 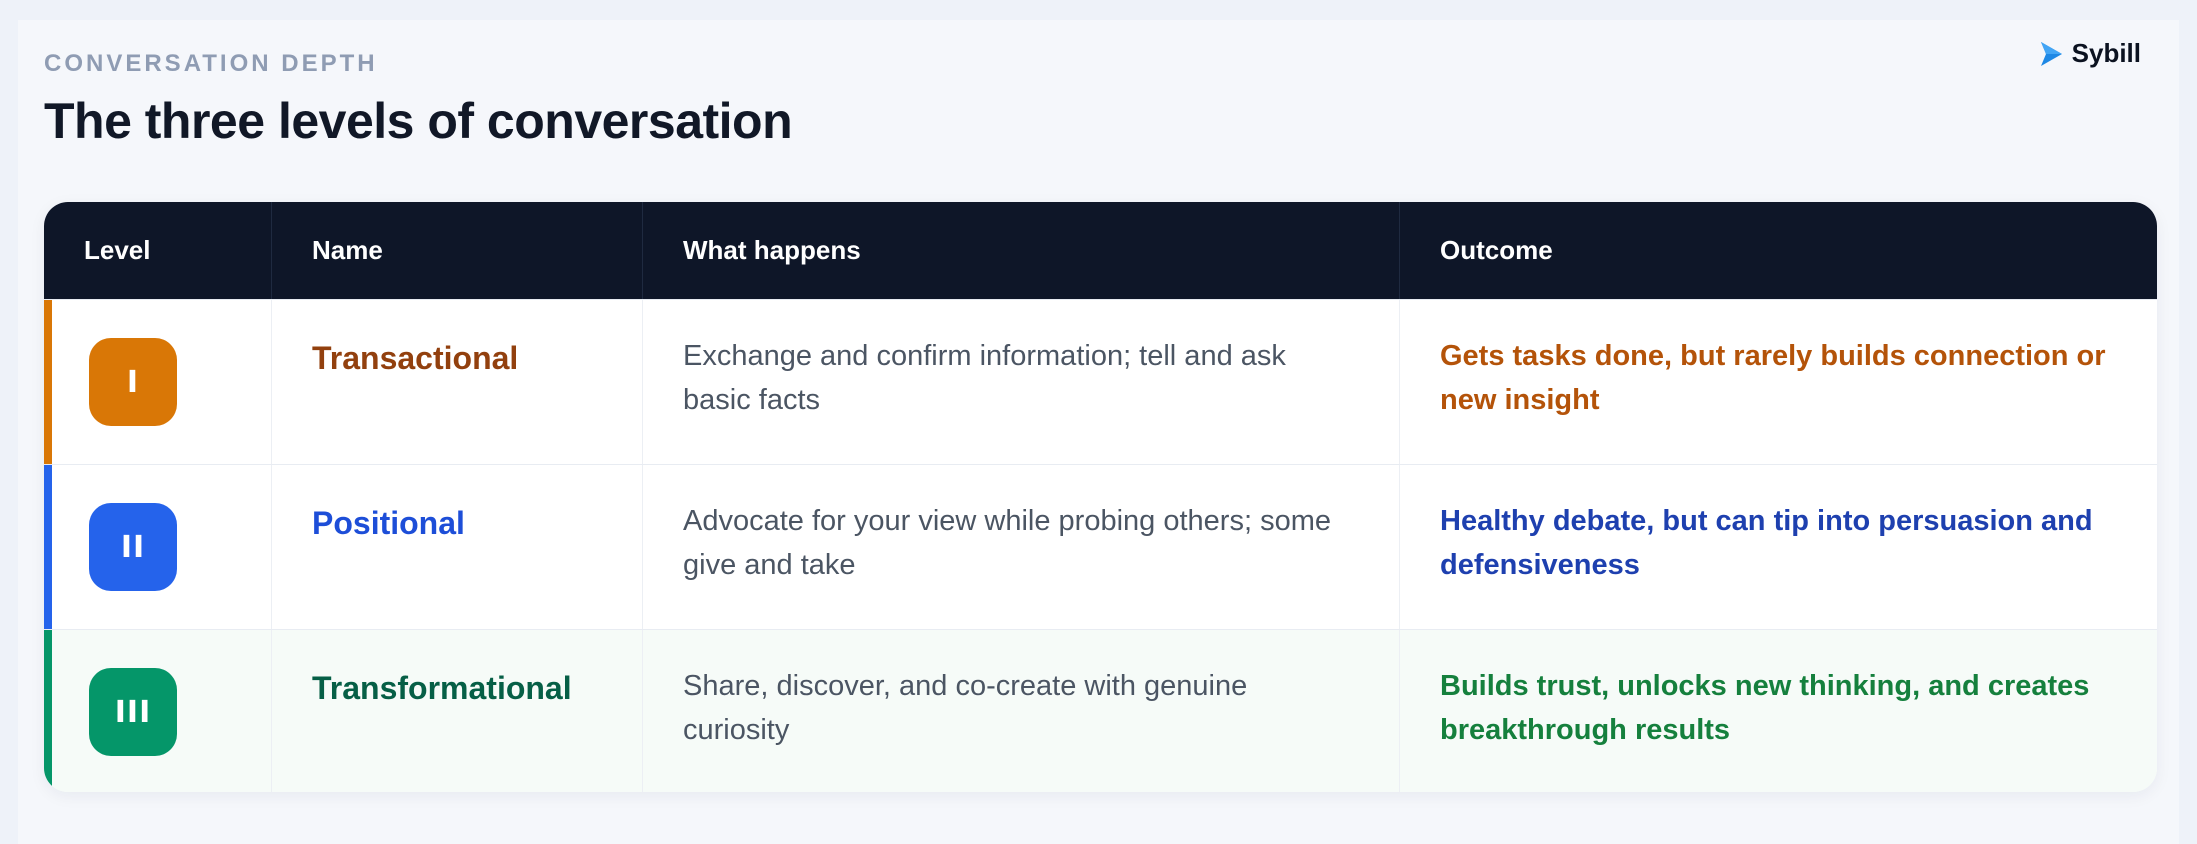 What do you see at coordinates (2106, 53) in the screenshot?
I see `brand-name: Sybill` at bounding box center [2106, 53].